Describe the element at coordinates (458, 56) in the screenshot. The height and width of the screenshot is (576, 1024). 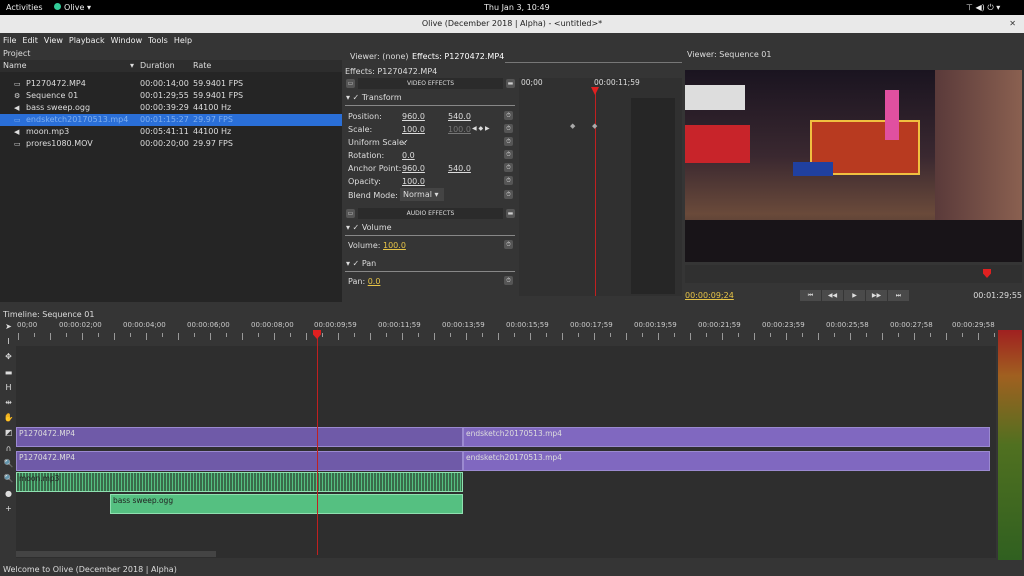
I see `tab-effects: Effects: P1270472.MP4` at that location.